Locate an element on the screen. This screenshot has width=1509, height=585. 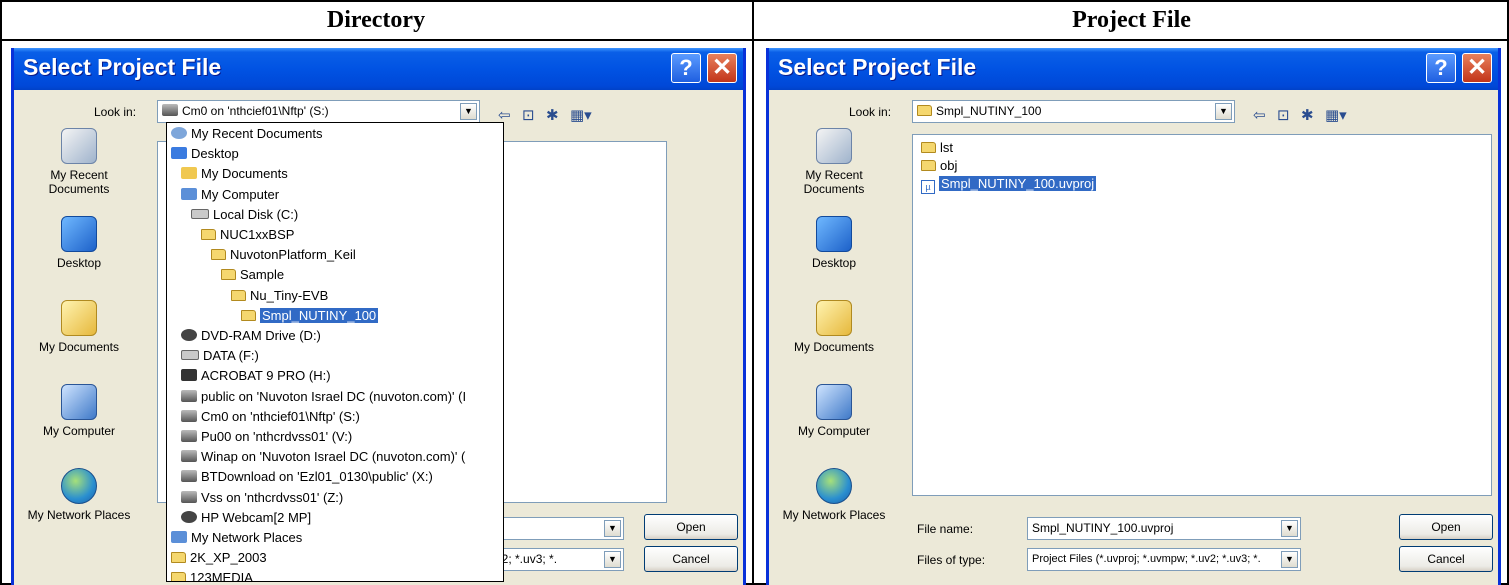
look-in-combo: Cm0 on 'nthcief01\Nftp' (S:) ▼ is located at coordinates (318, 111).